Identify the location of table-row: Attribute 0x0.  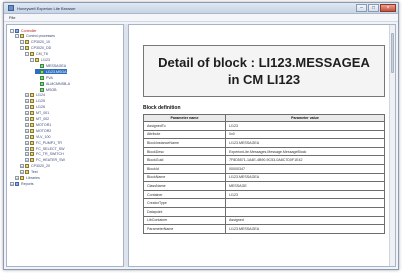
(264, 134).